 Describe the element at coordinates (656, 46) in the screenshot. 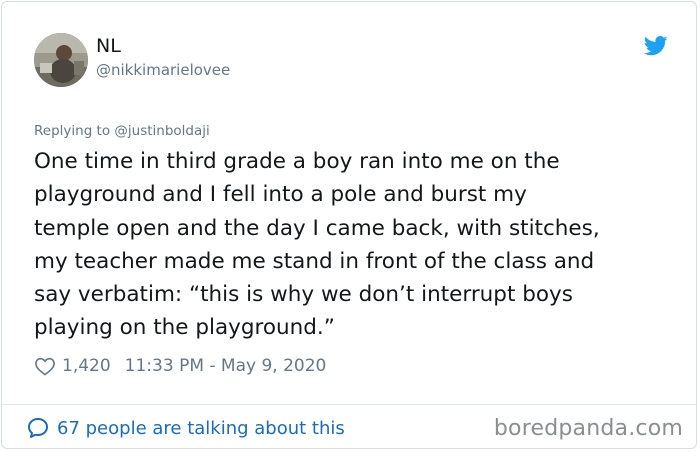

I see `twitter-bird-icon` at that location.